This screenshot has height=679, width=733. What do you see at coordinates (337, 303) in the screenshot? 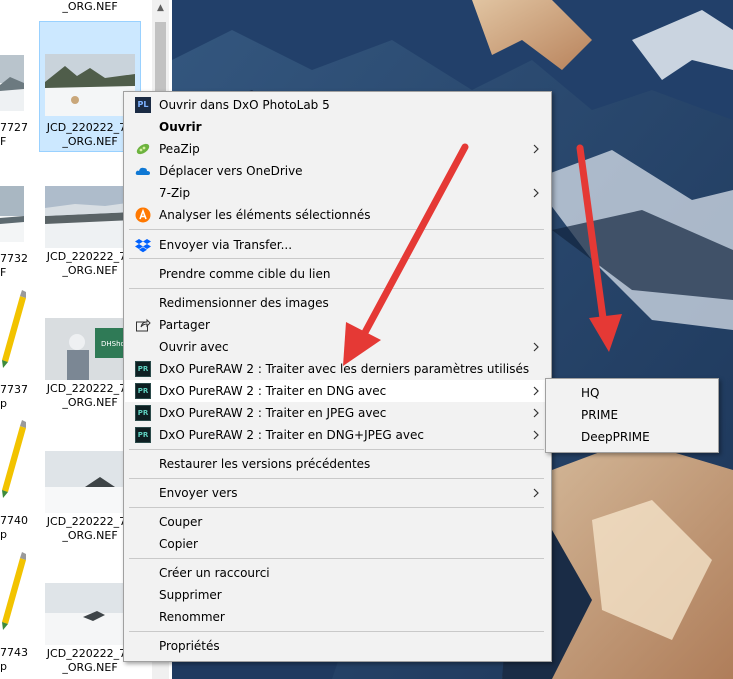
I see `menu-item-resize-images: Redimensionner des images` at bounding box center [337, 303].